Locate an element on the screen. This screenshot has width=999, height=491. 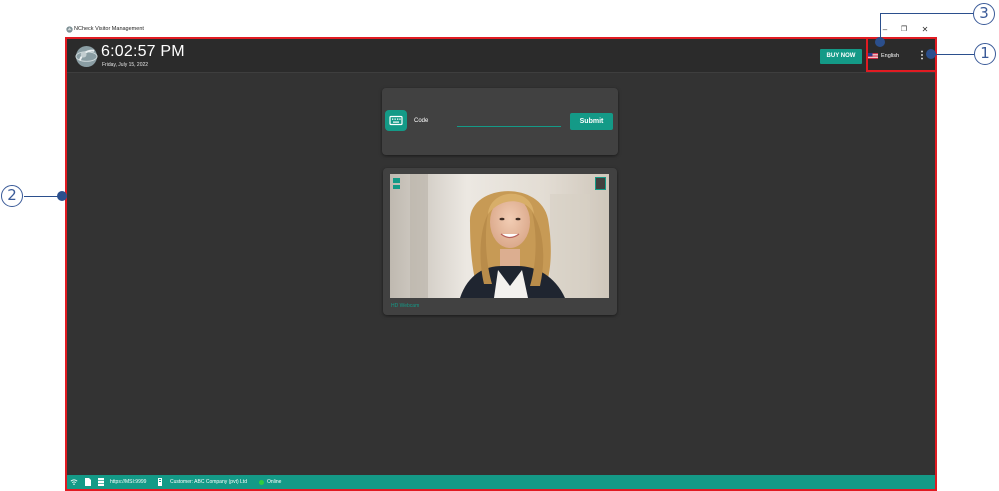
close-button: ✕ is located at coordinates (925, 30).